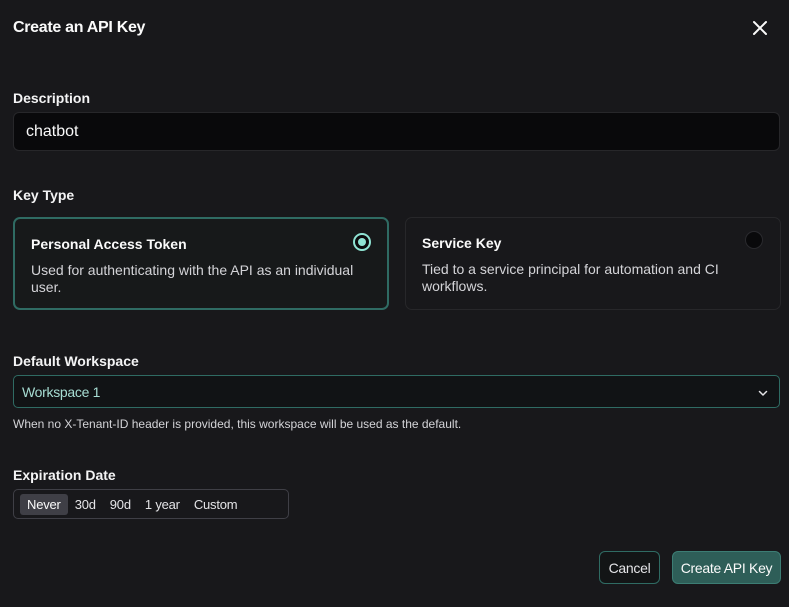 The width and height of the screenshot is (789, 607). What do you see at coordinates (109, 244) in the screenshot?
I see `key-type-option-title: Personal Access Token` at bounding box center [109, 244].